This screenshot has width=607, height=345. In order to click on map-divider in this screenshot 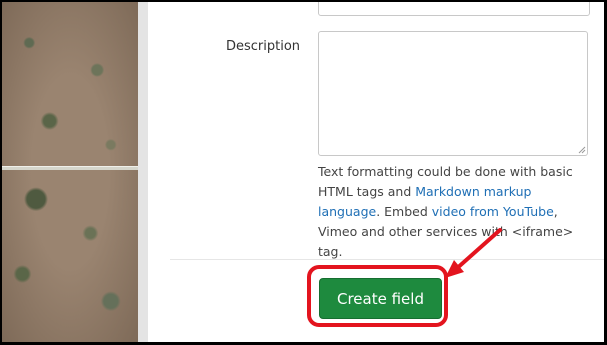, I will do `click(143, 172)`.